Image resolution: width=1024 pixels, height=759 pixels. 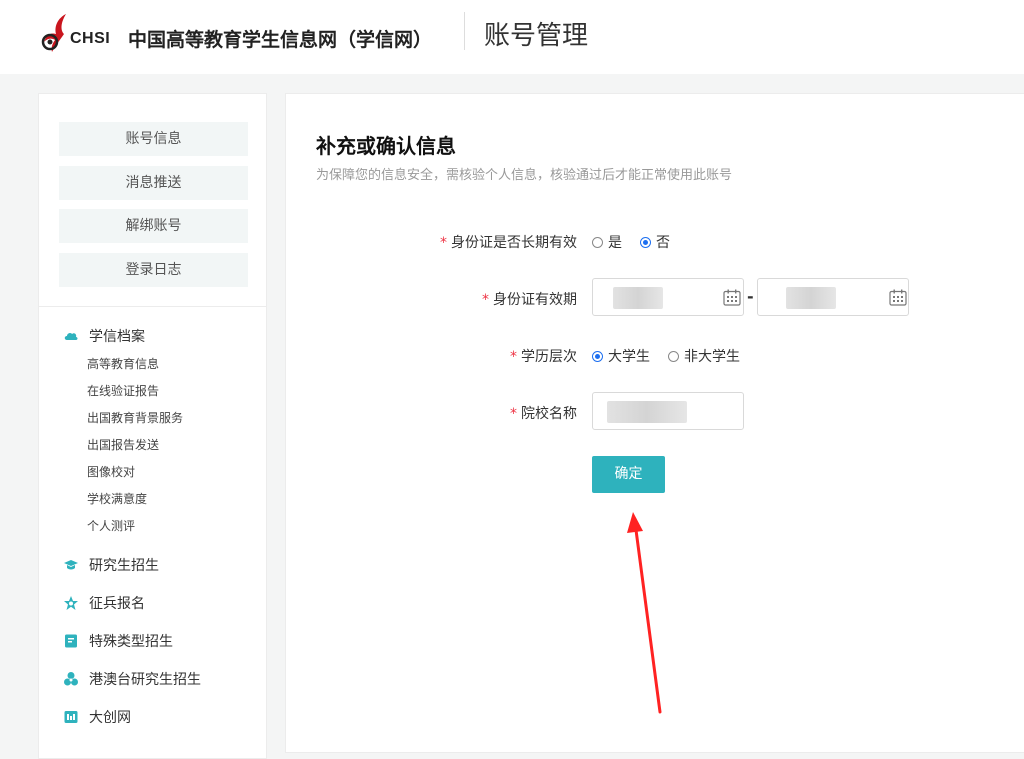 I want to click on group-label: 学信档案, so click(x=117, y=337).